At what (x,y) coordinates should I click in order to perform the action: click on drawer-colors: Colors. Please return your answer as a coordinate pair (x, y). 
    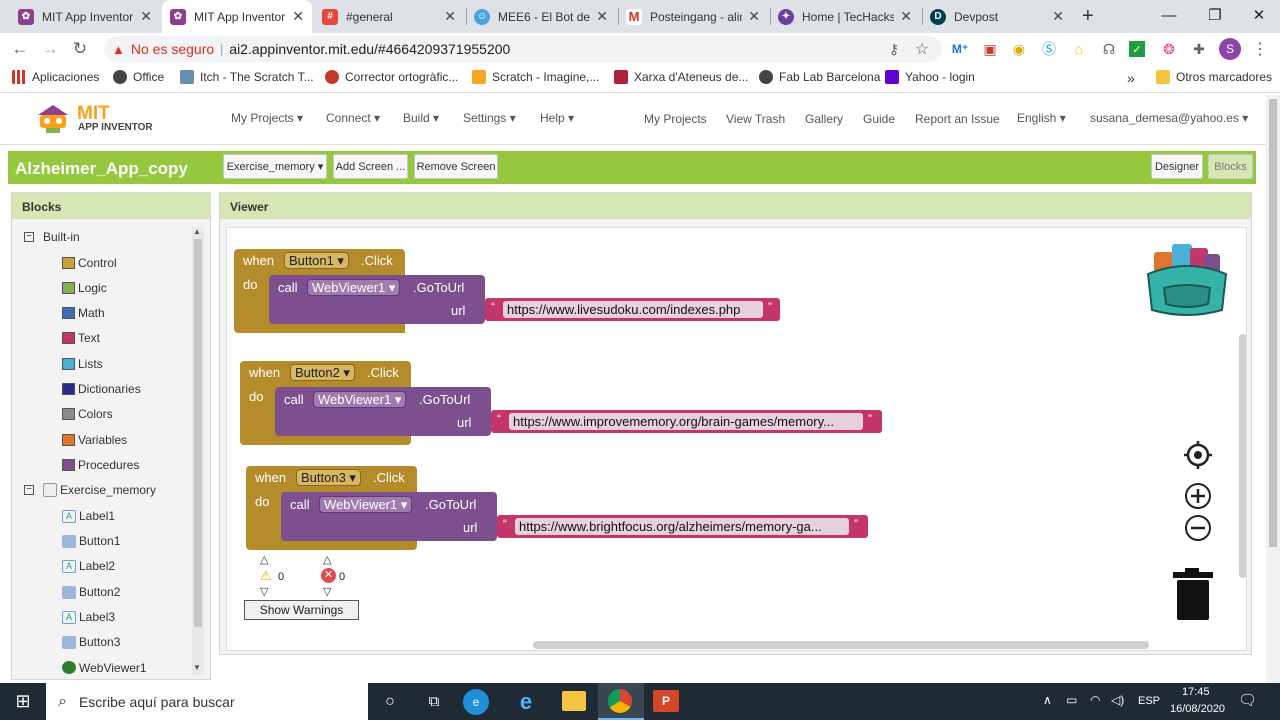
    Looking at the image, I should click on (87, 414).